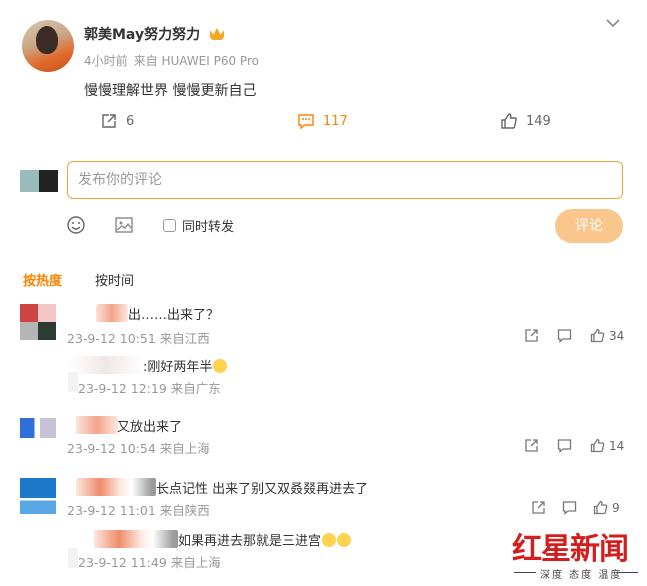 The width and height of the screenshot is (647, 586). I want to click on comment-button: 117, so click(322, 121).